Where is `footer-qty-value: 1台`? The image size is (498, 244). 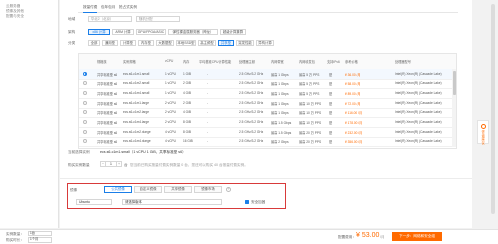 footer-qty-value: 1台 is located at coordinates (40, 233).